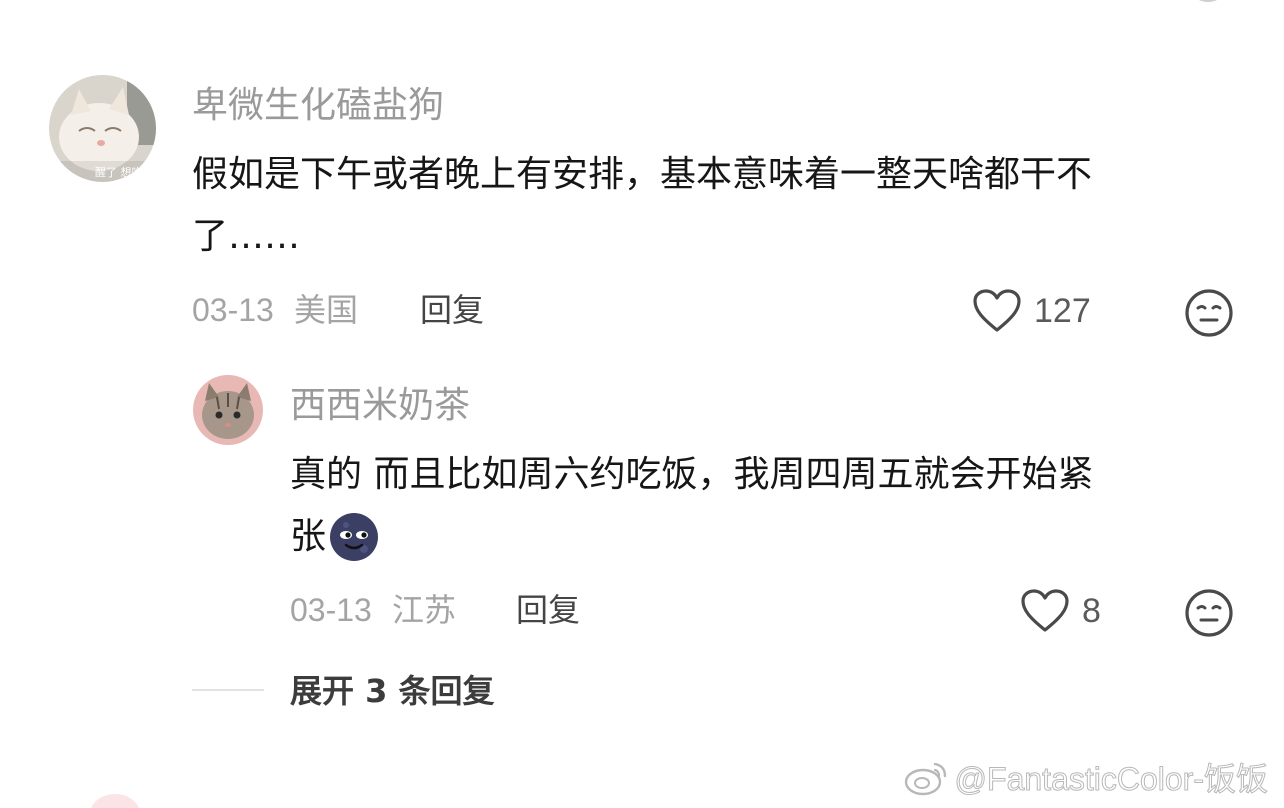  What do you see at coordinates (326, 310) in the screenshot?
I see `comment-location: 美国` at bounding box center [326, 310].